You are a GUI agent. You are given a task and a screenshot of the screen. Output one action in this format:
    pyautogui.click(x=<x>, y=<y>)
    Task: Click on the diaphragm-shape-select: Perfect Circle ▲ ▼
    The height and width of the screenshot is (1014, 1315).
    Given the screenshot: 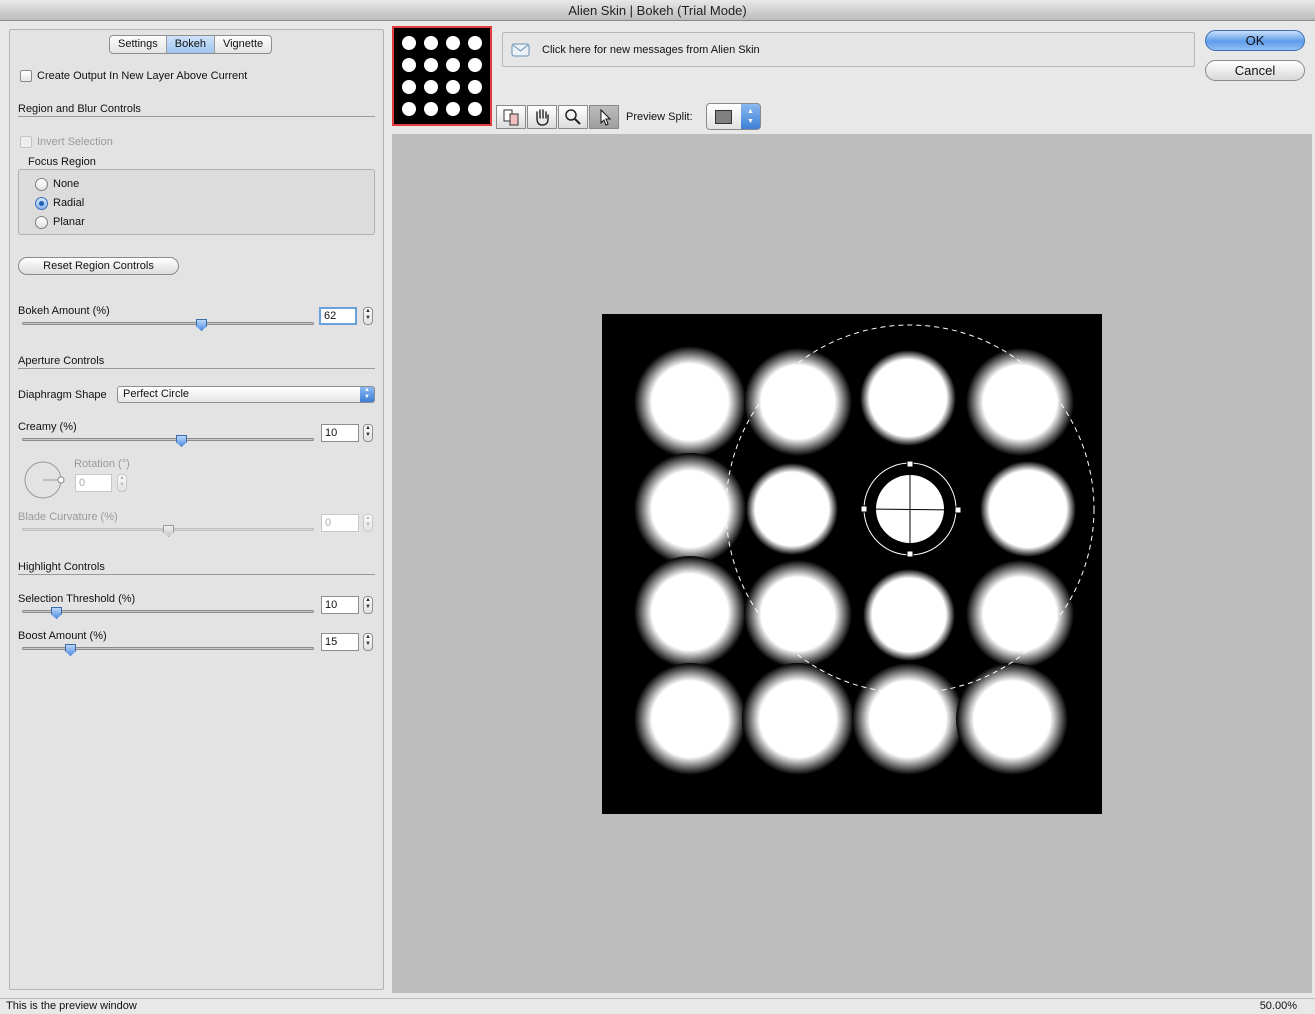 What is the action you would take?
    pyautogui.click(x=246, y=394)
    